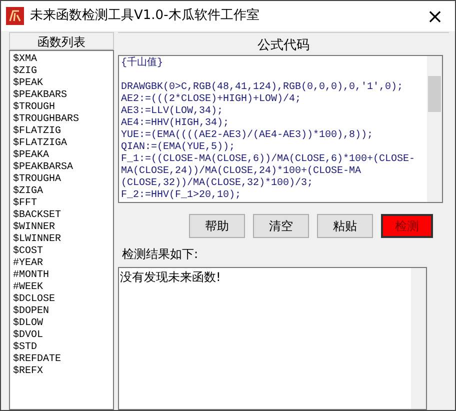  Describe the element at coordinates (63, 312) in the screenshot. I see `list-item: $DOPEN` at that location.